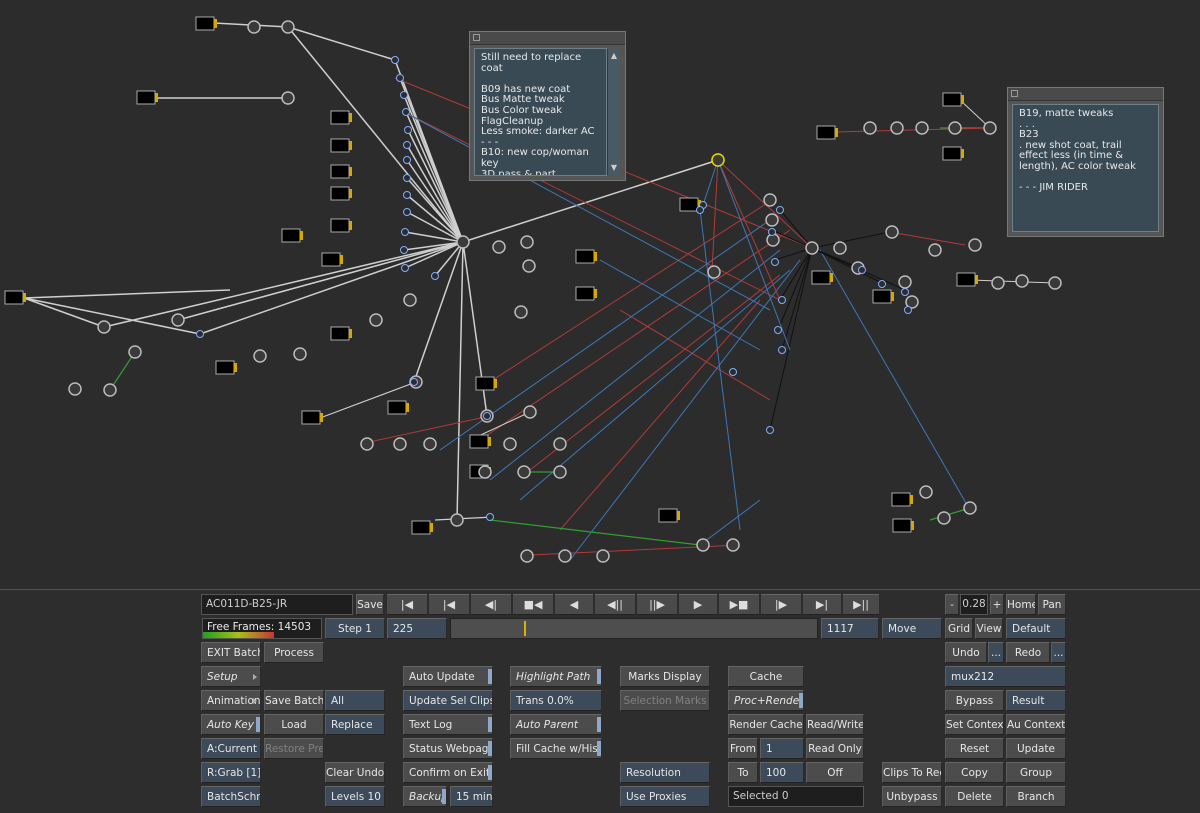  Describe the element at coordinates (231, 796) in the screenshot. I see `batch-schematic-button: BatchSchm` at that location.